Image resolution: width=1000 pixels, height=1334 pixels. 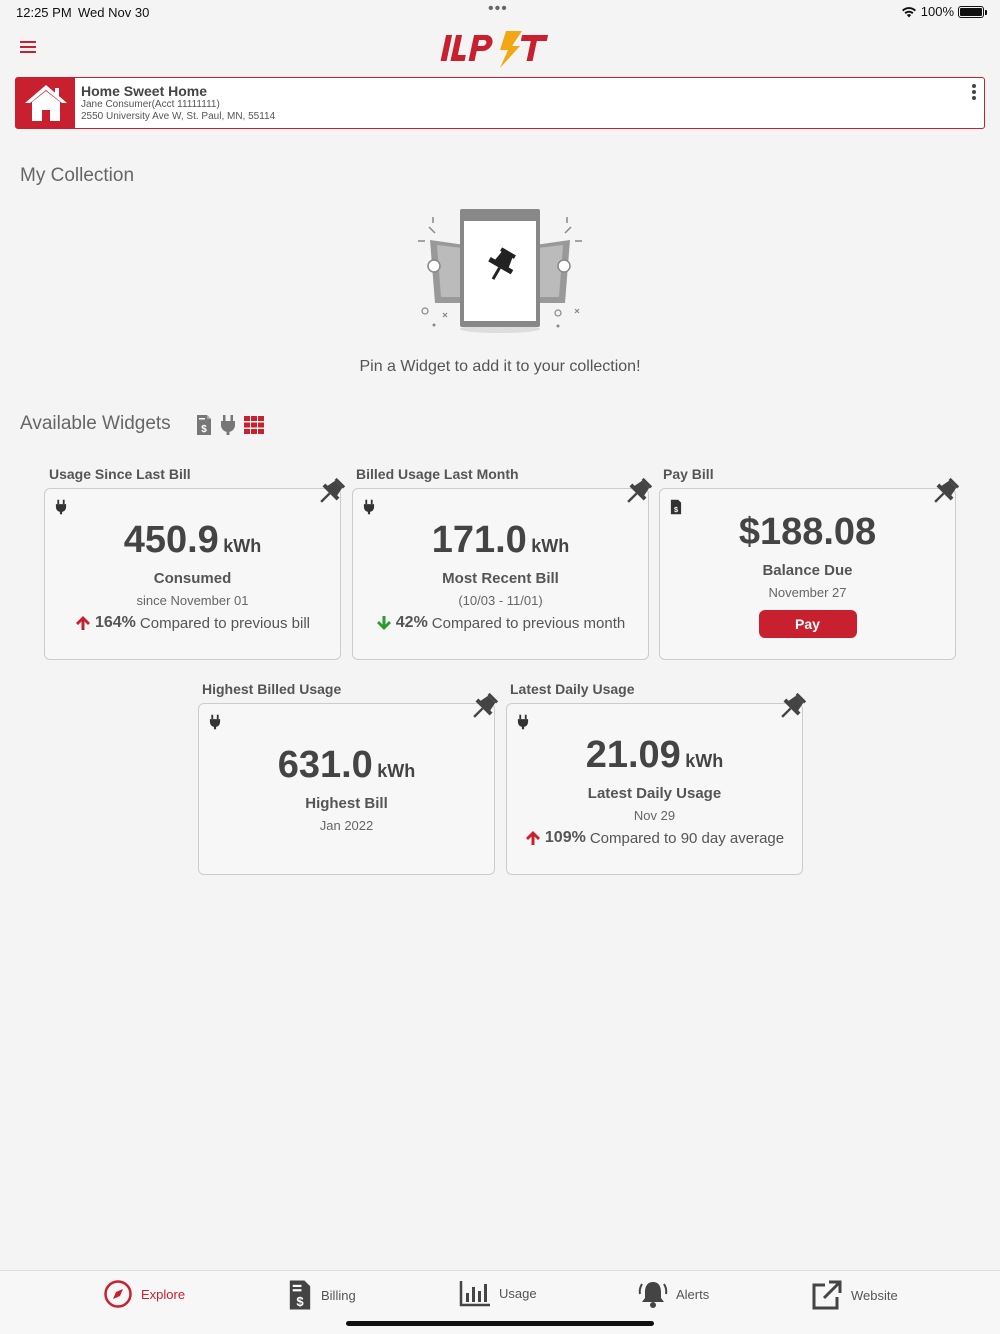 What do you see at coordinates (500, 578) in the screenshot?
I see `billed-subtitle: Most Recent Bill` at bounding box center [500, 578].